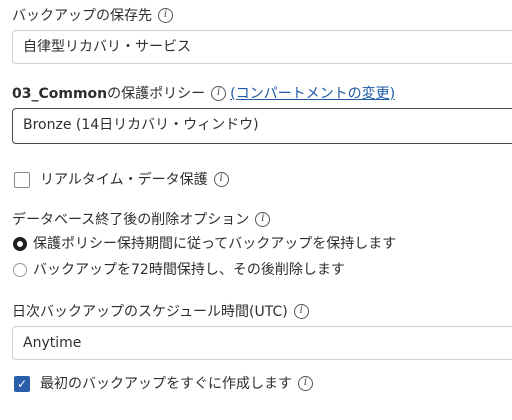 This screenshot has height=420, width=512. I want to click on backup-destination-label-row: バックアップの保存先 i, so click(92, 16).